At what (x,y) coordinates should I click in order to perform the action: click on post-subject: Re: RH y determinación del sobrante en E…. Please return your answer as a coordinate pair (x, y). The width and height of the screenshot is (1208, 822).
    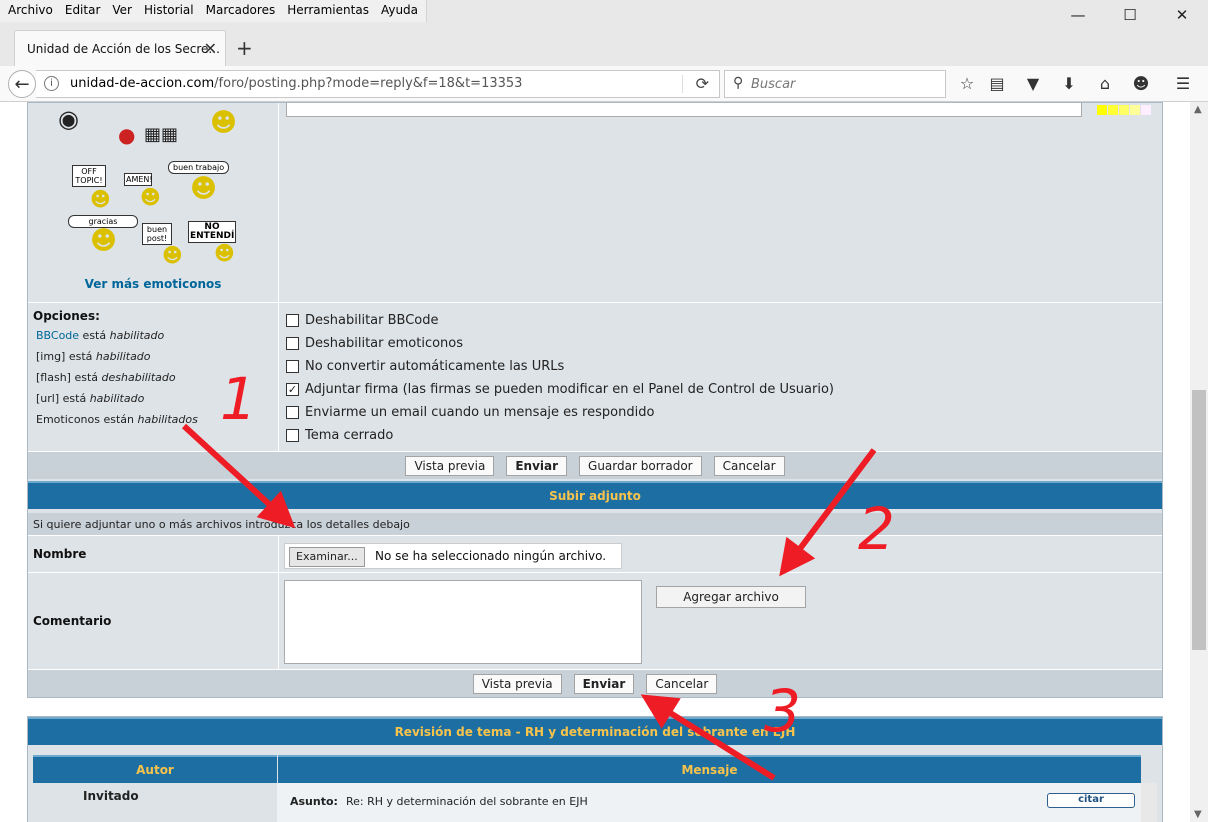
    Looking at the image, I should click on (467, 801).